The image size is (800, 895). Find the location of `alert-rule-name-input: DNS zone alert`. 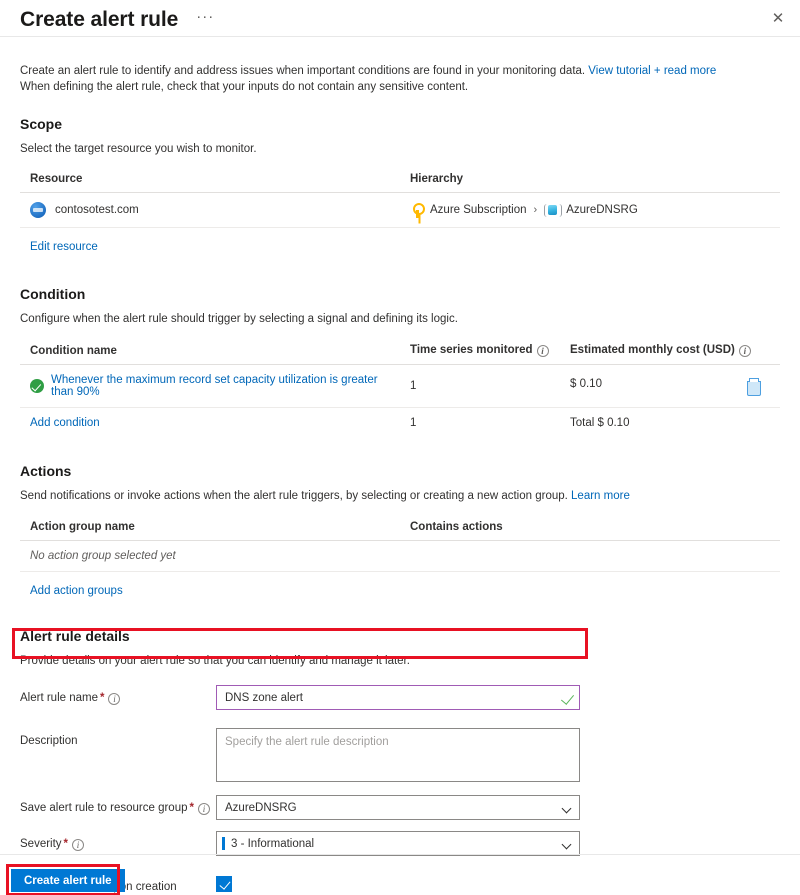

alert-rule-name-input: DNS zone alert is located at coordinates (398, 697).